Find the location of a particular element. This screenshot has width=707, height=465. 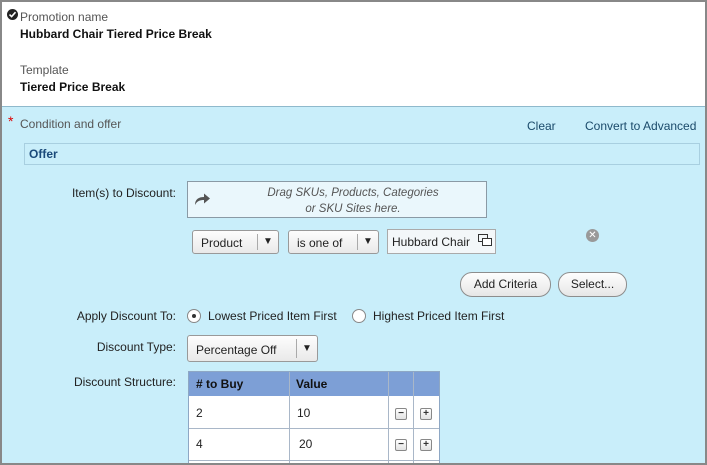

discount-type-select: Percentage Off ▼ is located at coordinates (252, 348).